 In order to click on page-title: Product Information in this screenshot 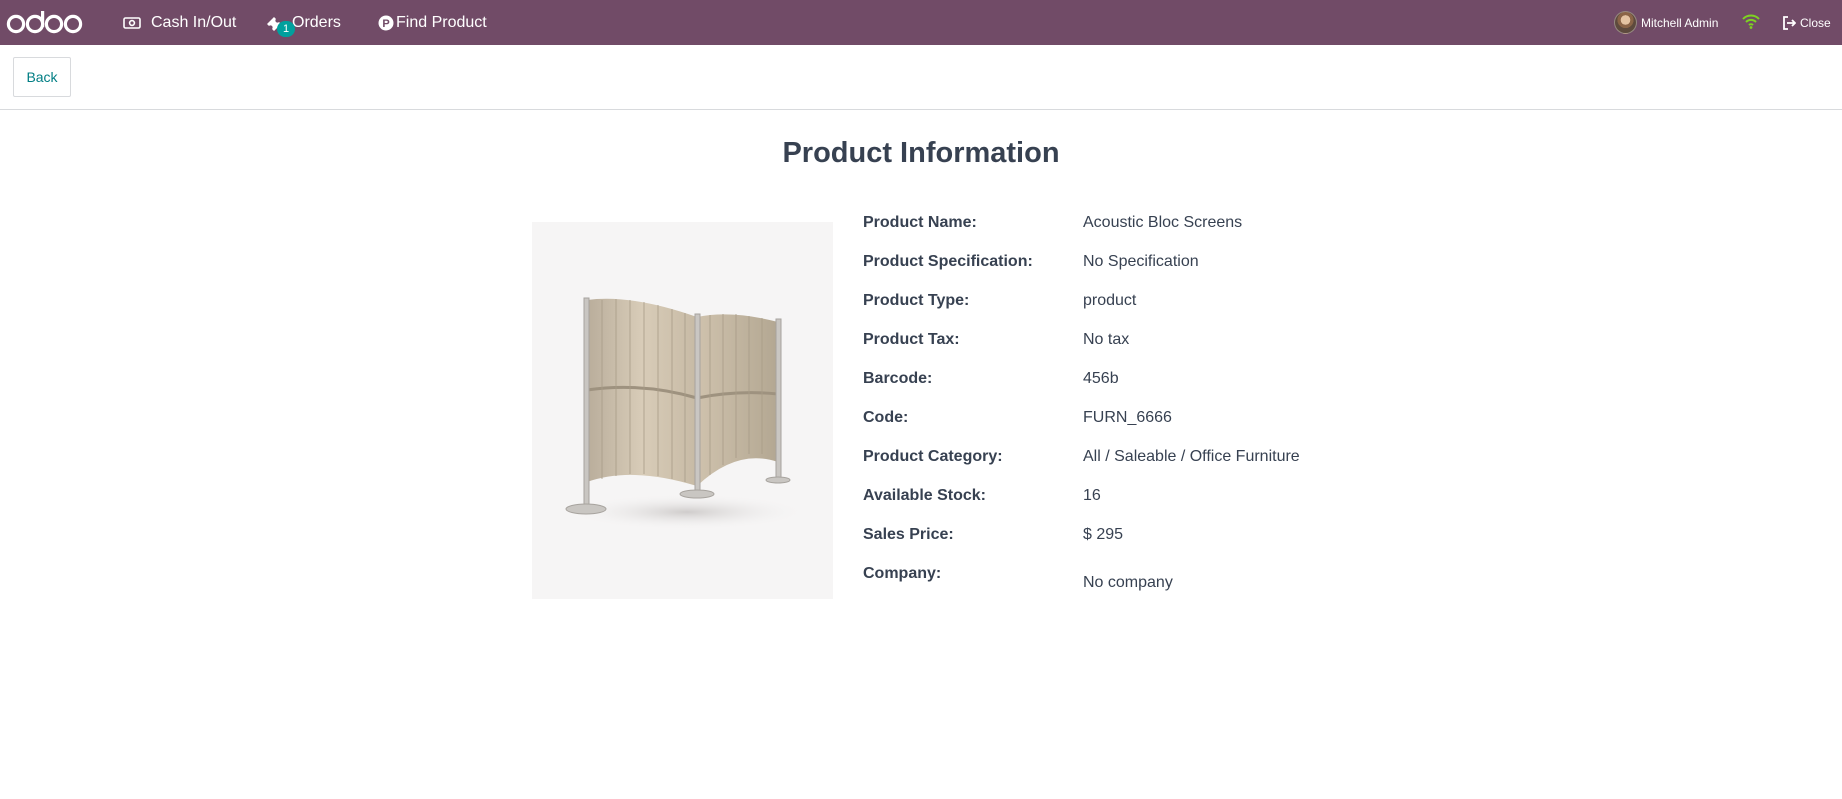, I will do `click(921, 153)`.